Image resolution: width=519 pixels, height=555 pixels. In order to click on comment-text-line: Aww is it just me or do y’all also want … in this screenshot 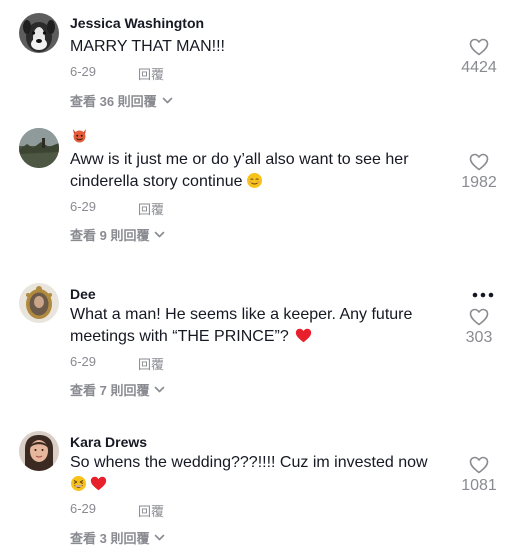, I will do `click(239, 159)`.